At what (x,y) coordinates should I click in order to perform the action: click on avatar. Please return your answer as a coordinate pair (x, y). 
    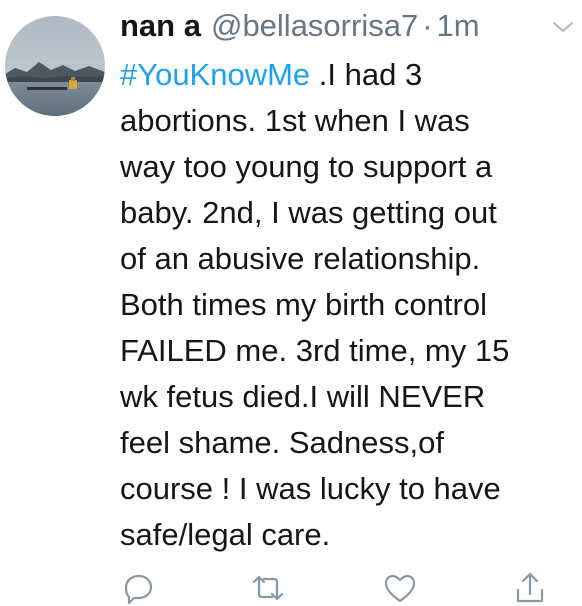
    Looking at the image, I should click on (55, 66).